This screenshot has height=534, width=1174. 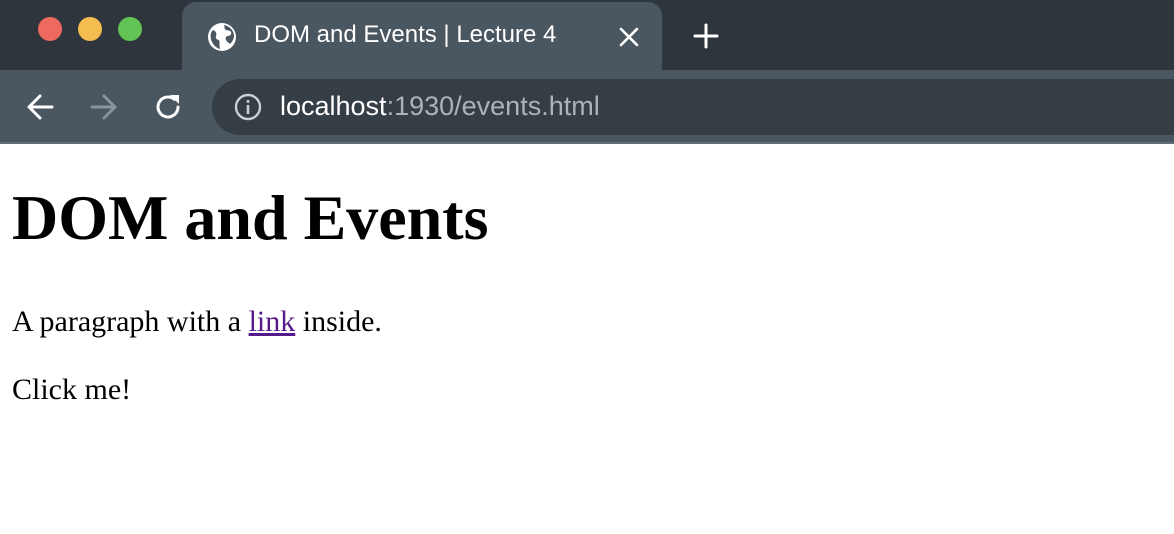 I want to click on click-me-text: Click me!, so click(x=71, y=390).